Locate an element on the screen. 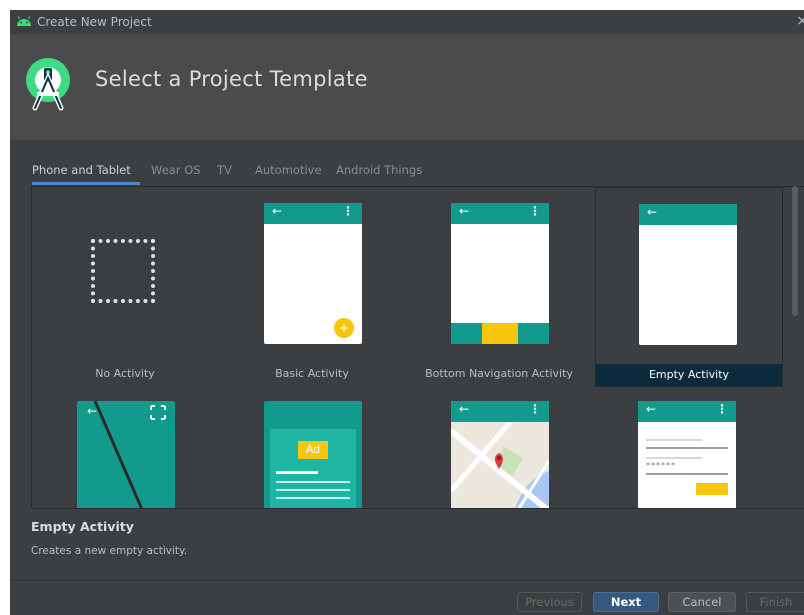  template-google-admob-ads-activity: Ad is located at coordinates (312, 451).